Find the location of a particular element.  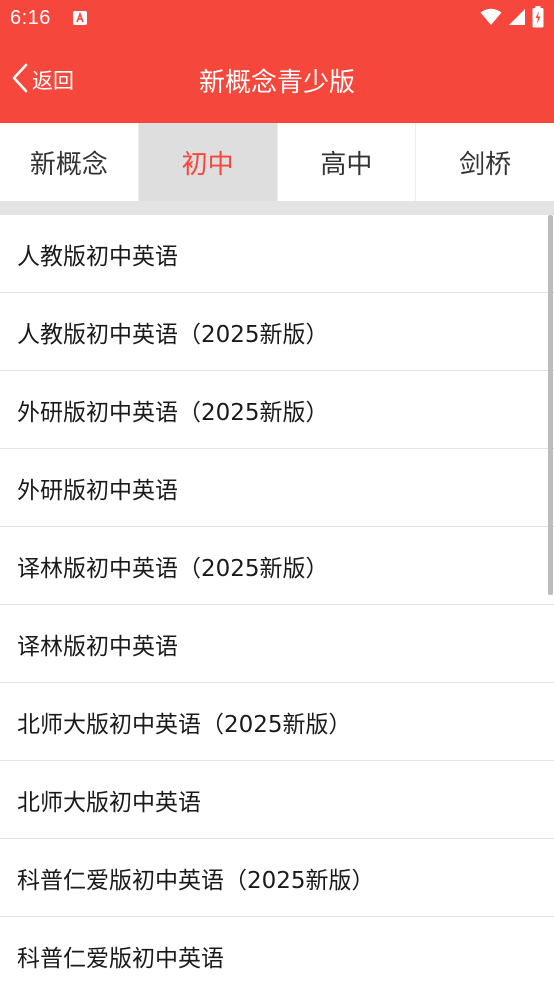

toolbar: 返回 新概念青少版 is located at coordinates (277, 80).